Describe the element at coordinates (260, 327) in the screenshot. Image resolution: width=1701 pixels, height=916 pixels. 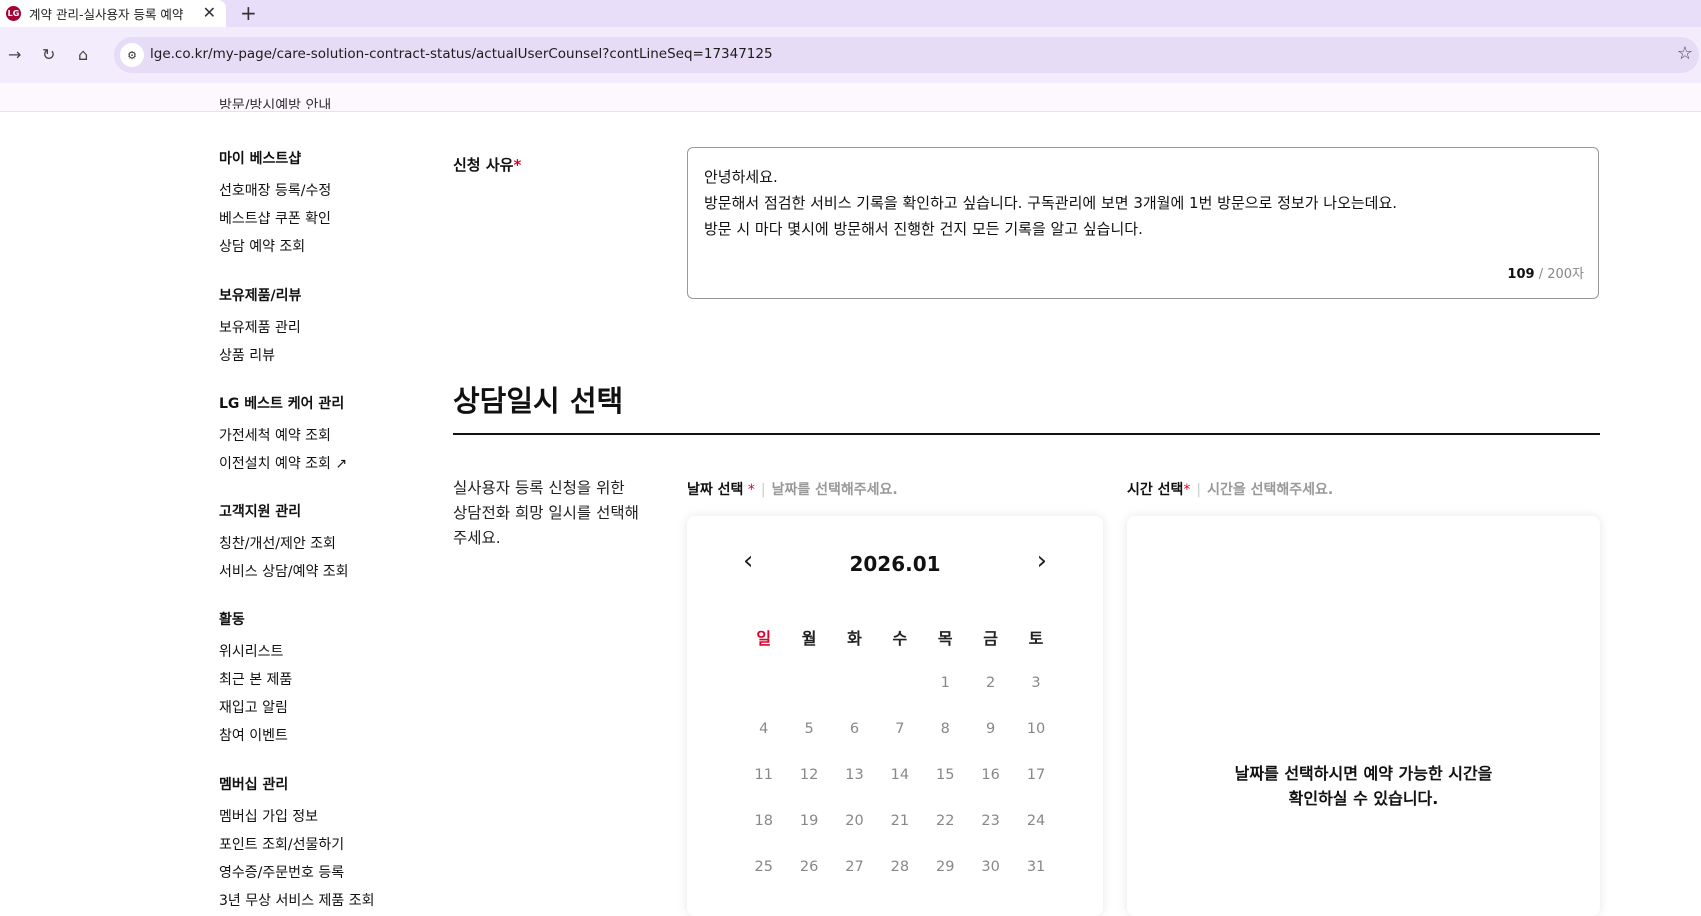
I see `sidebar-item: 보유제품 관리` at that location.